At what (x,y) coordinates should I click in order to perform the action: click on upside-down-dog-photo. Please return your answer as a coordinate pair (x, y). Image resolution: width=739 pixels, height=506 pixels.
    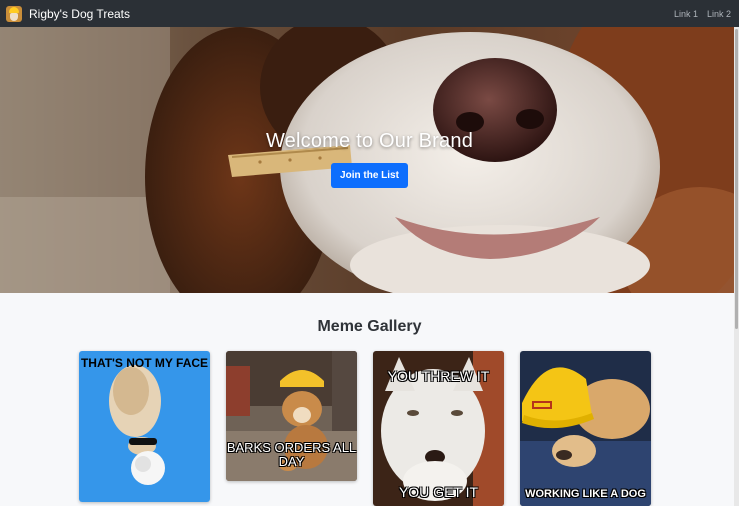
    Looking at the image, I should click on (144, 426).